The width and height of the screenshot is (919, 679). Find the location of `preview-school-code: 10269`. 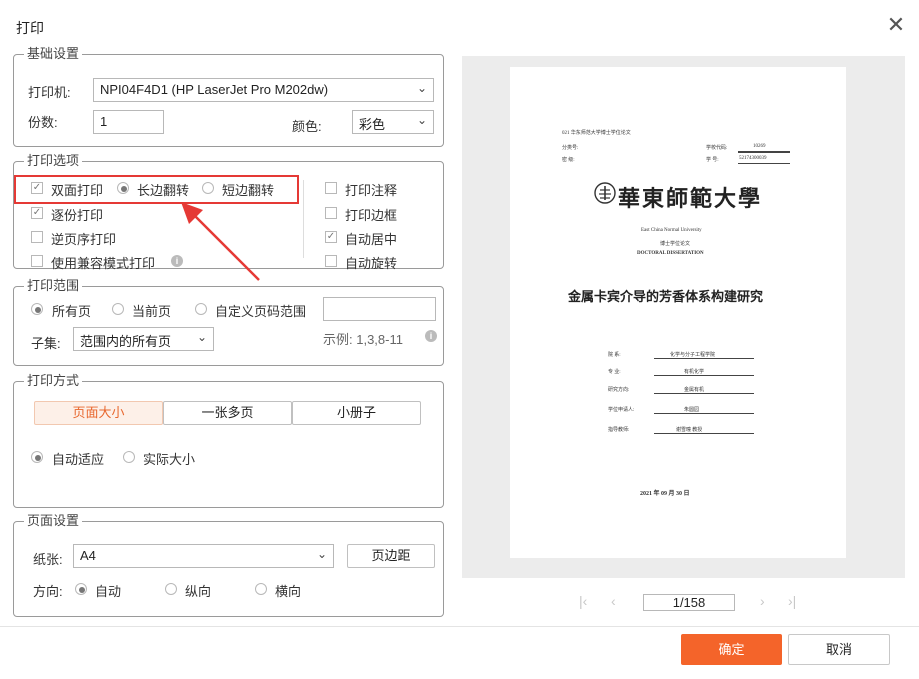

preview-school-code: 10269 is located at coordinates (759, 146).